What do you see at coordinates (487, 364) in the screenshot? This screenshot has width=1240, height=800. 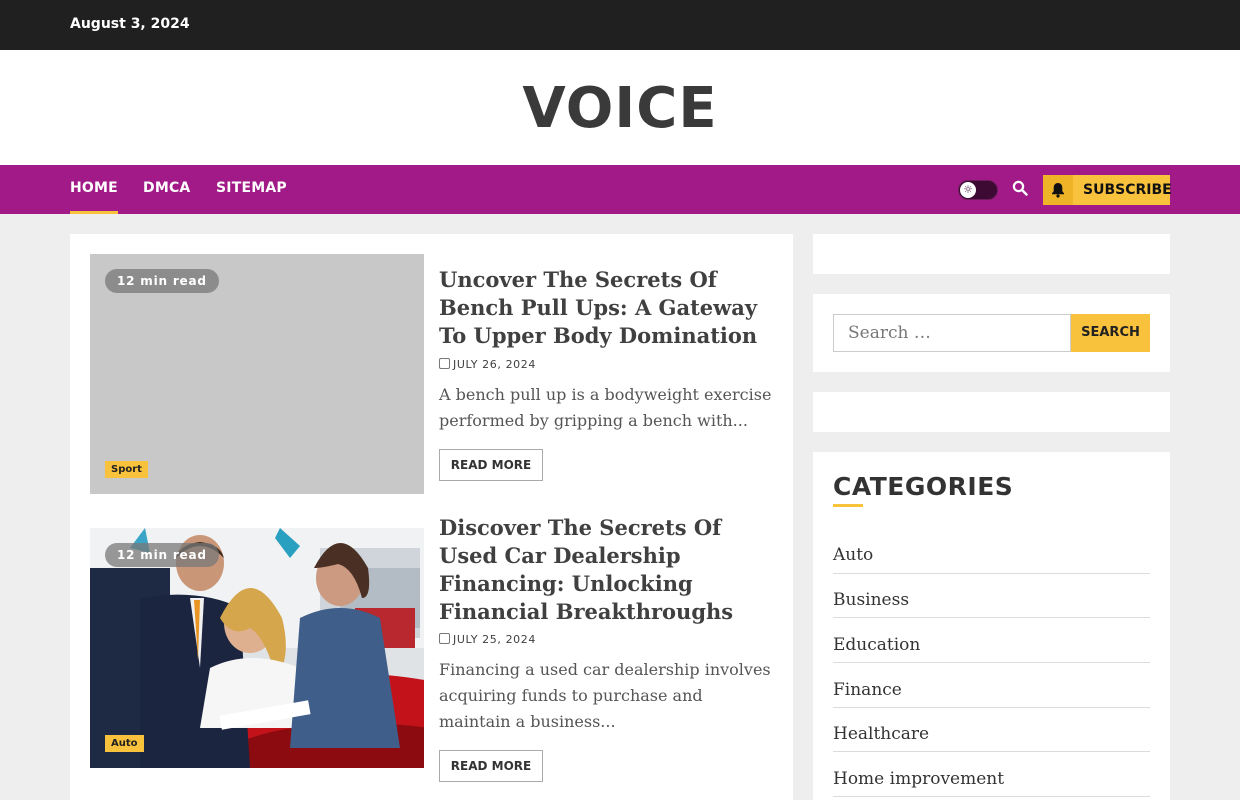 I see `post-date: JULY 26, 2024` at bounding box center [487, 364].